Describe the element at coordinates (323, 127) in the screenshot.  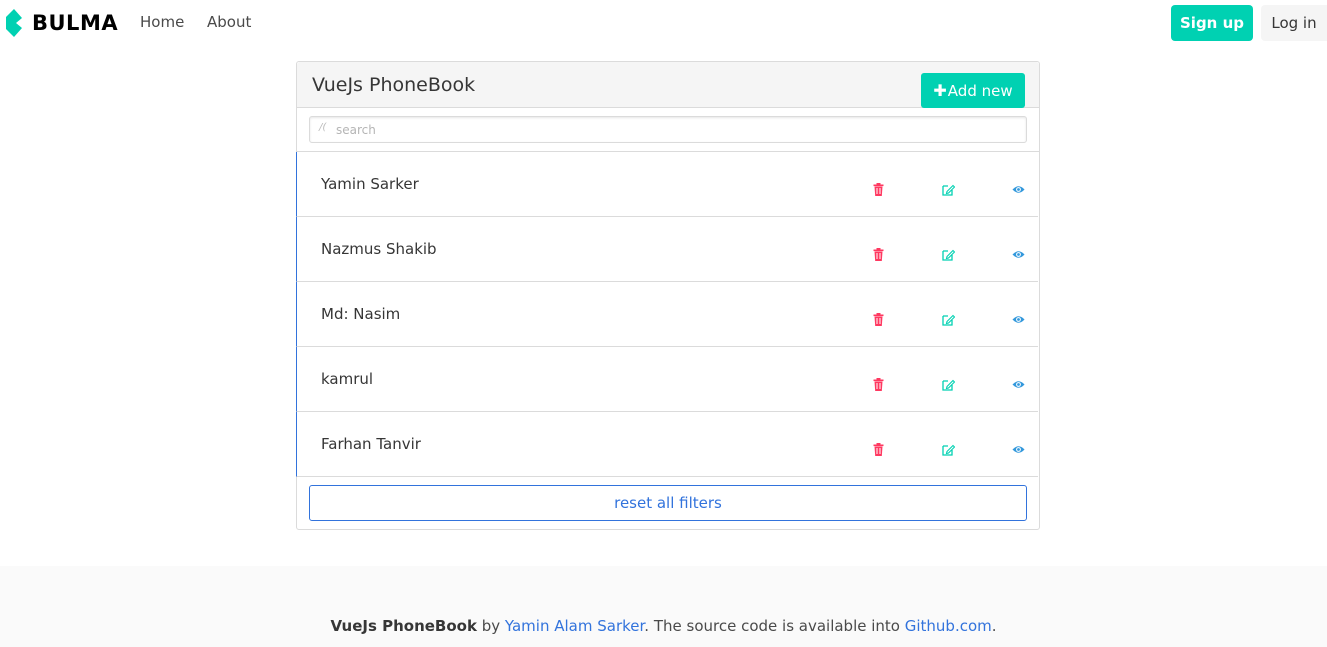
I see `search-icon: /(` at that location.